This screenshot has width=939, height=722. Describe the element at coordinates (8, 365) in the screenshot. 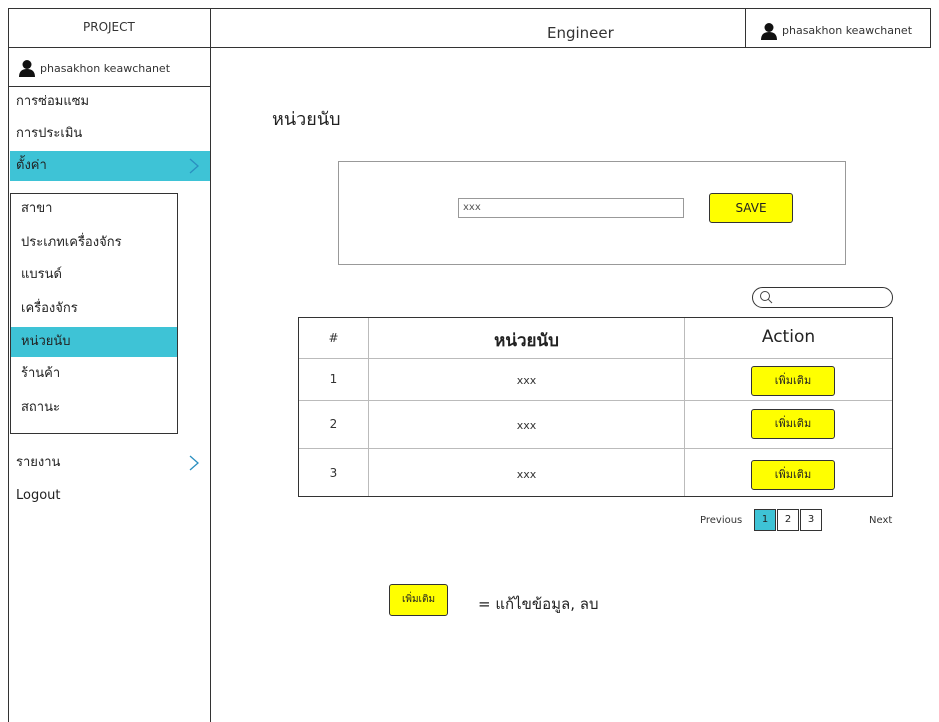

I see `frame-left` at that location.